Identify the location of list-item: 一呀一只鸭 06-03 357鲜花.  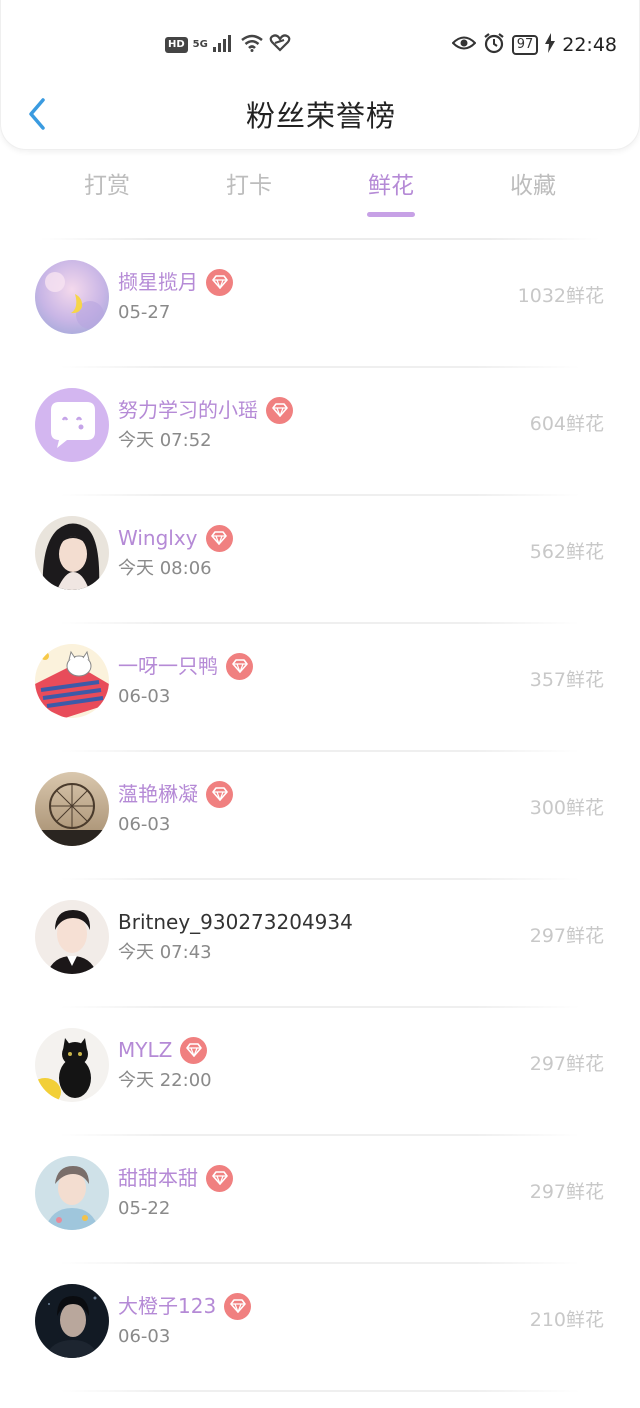
(320, 688).